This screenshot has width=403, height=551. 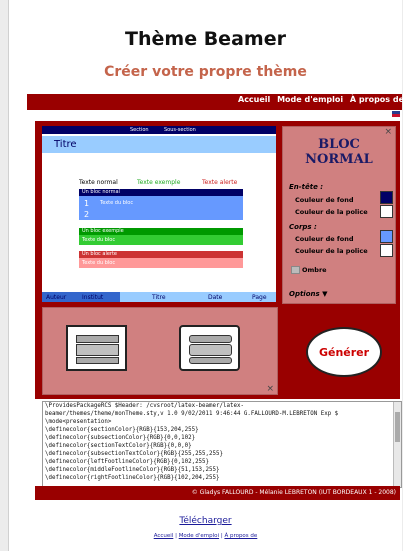 I want to click on block-example-body: Texte du bloc, so click(x=161, y=240).